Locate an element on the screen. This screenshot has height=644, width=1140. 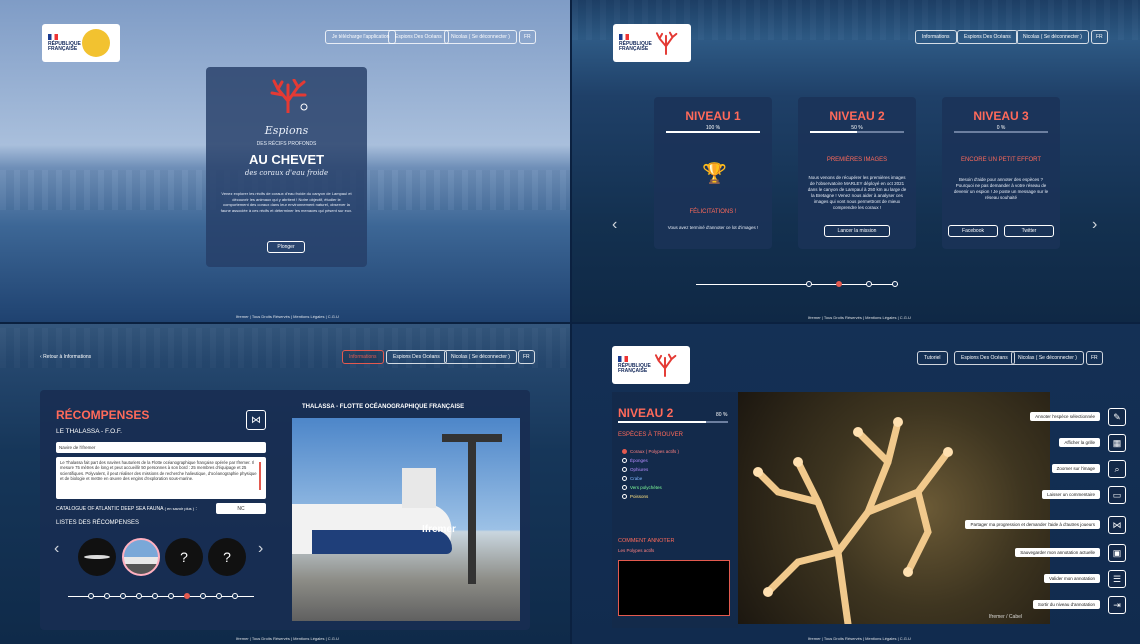
how-to-video is located at coordinates (674, 588).